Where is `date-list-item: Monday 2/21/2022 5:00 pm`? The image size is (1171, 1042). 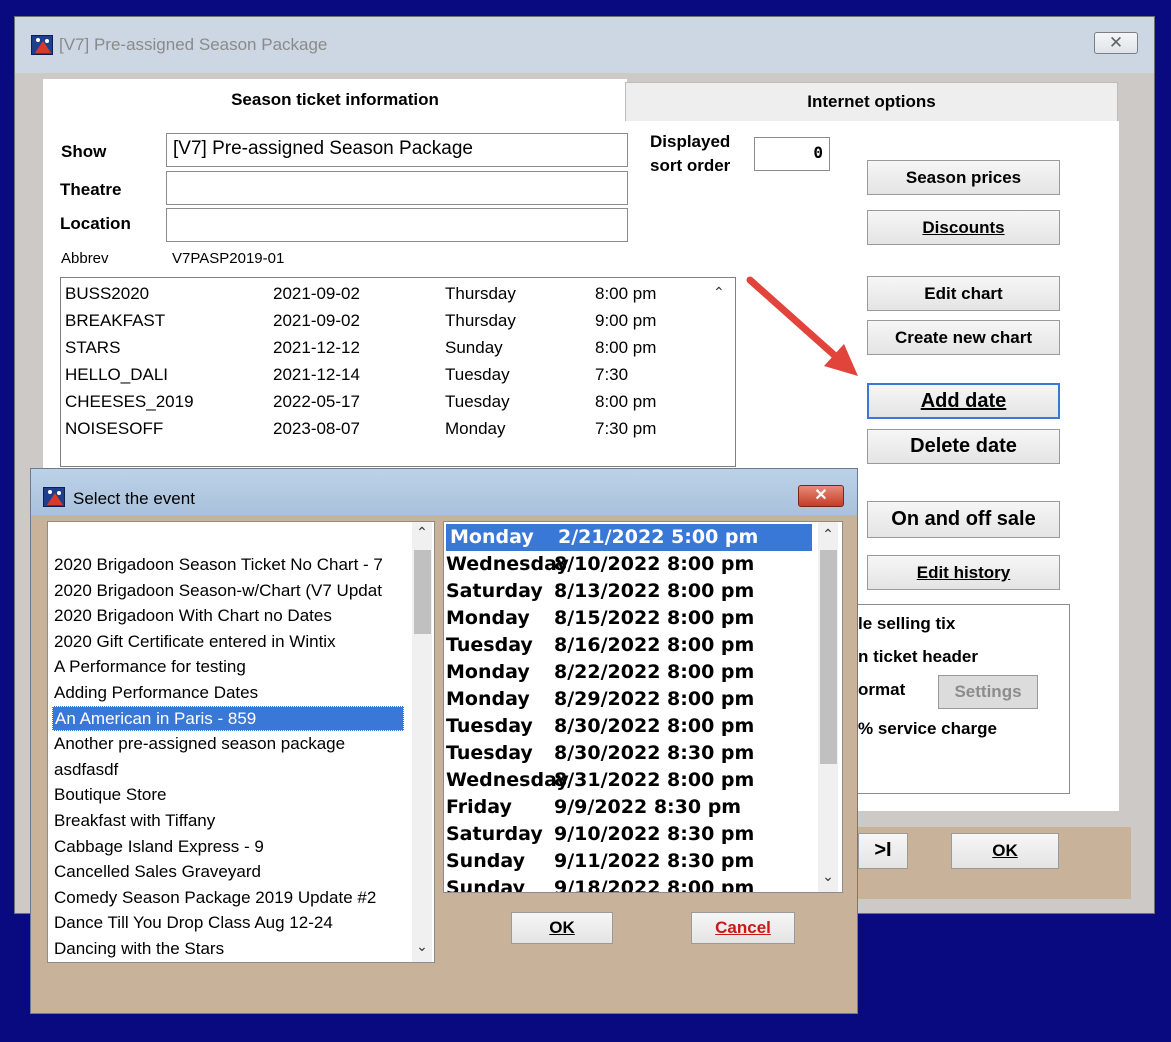 date-list-item: Monday 2/21/2022 5:00 pm is located at coordinates (629, 537).